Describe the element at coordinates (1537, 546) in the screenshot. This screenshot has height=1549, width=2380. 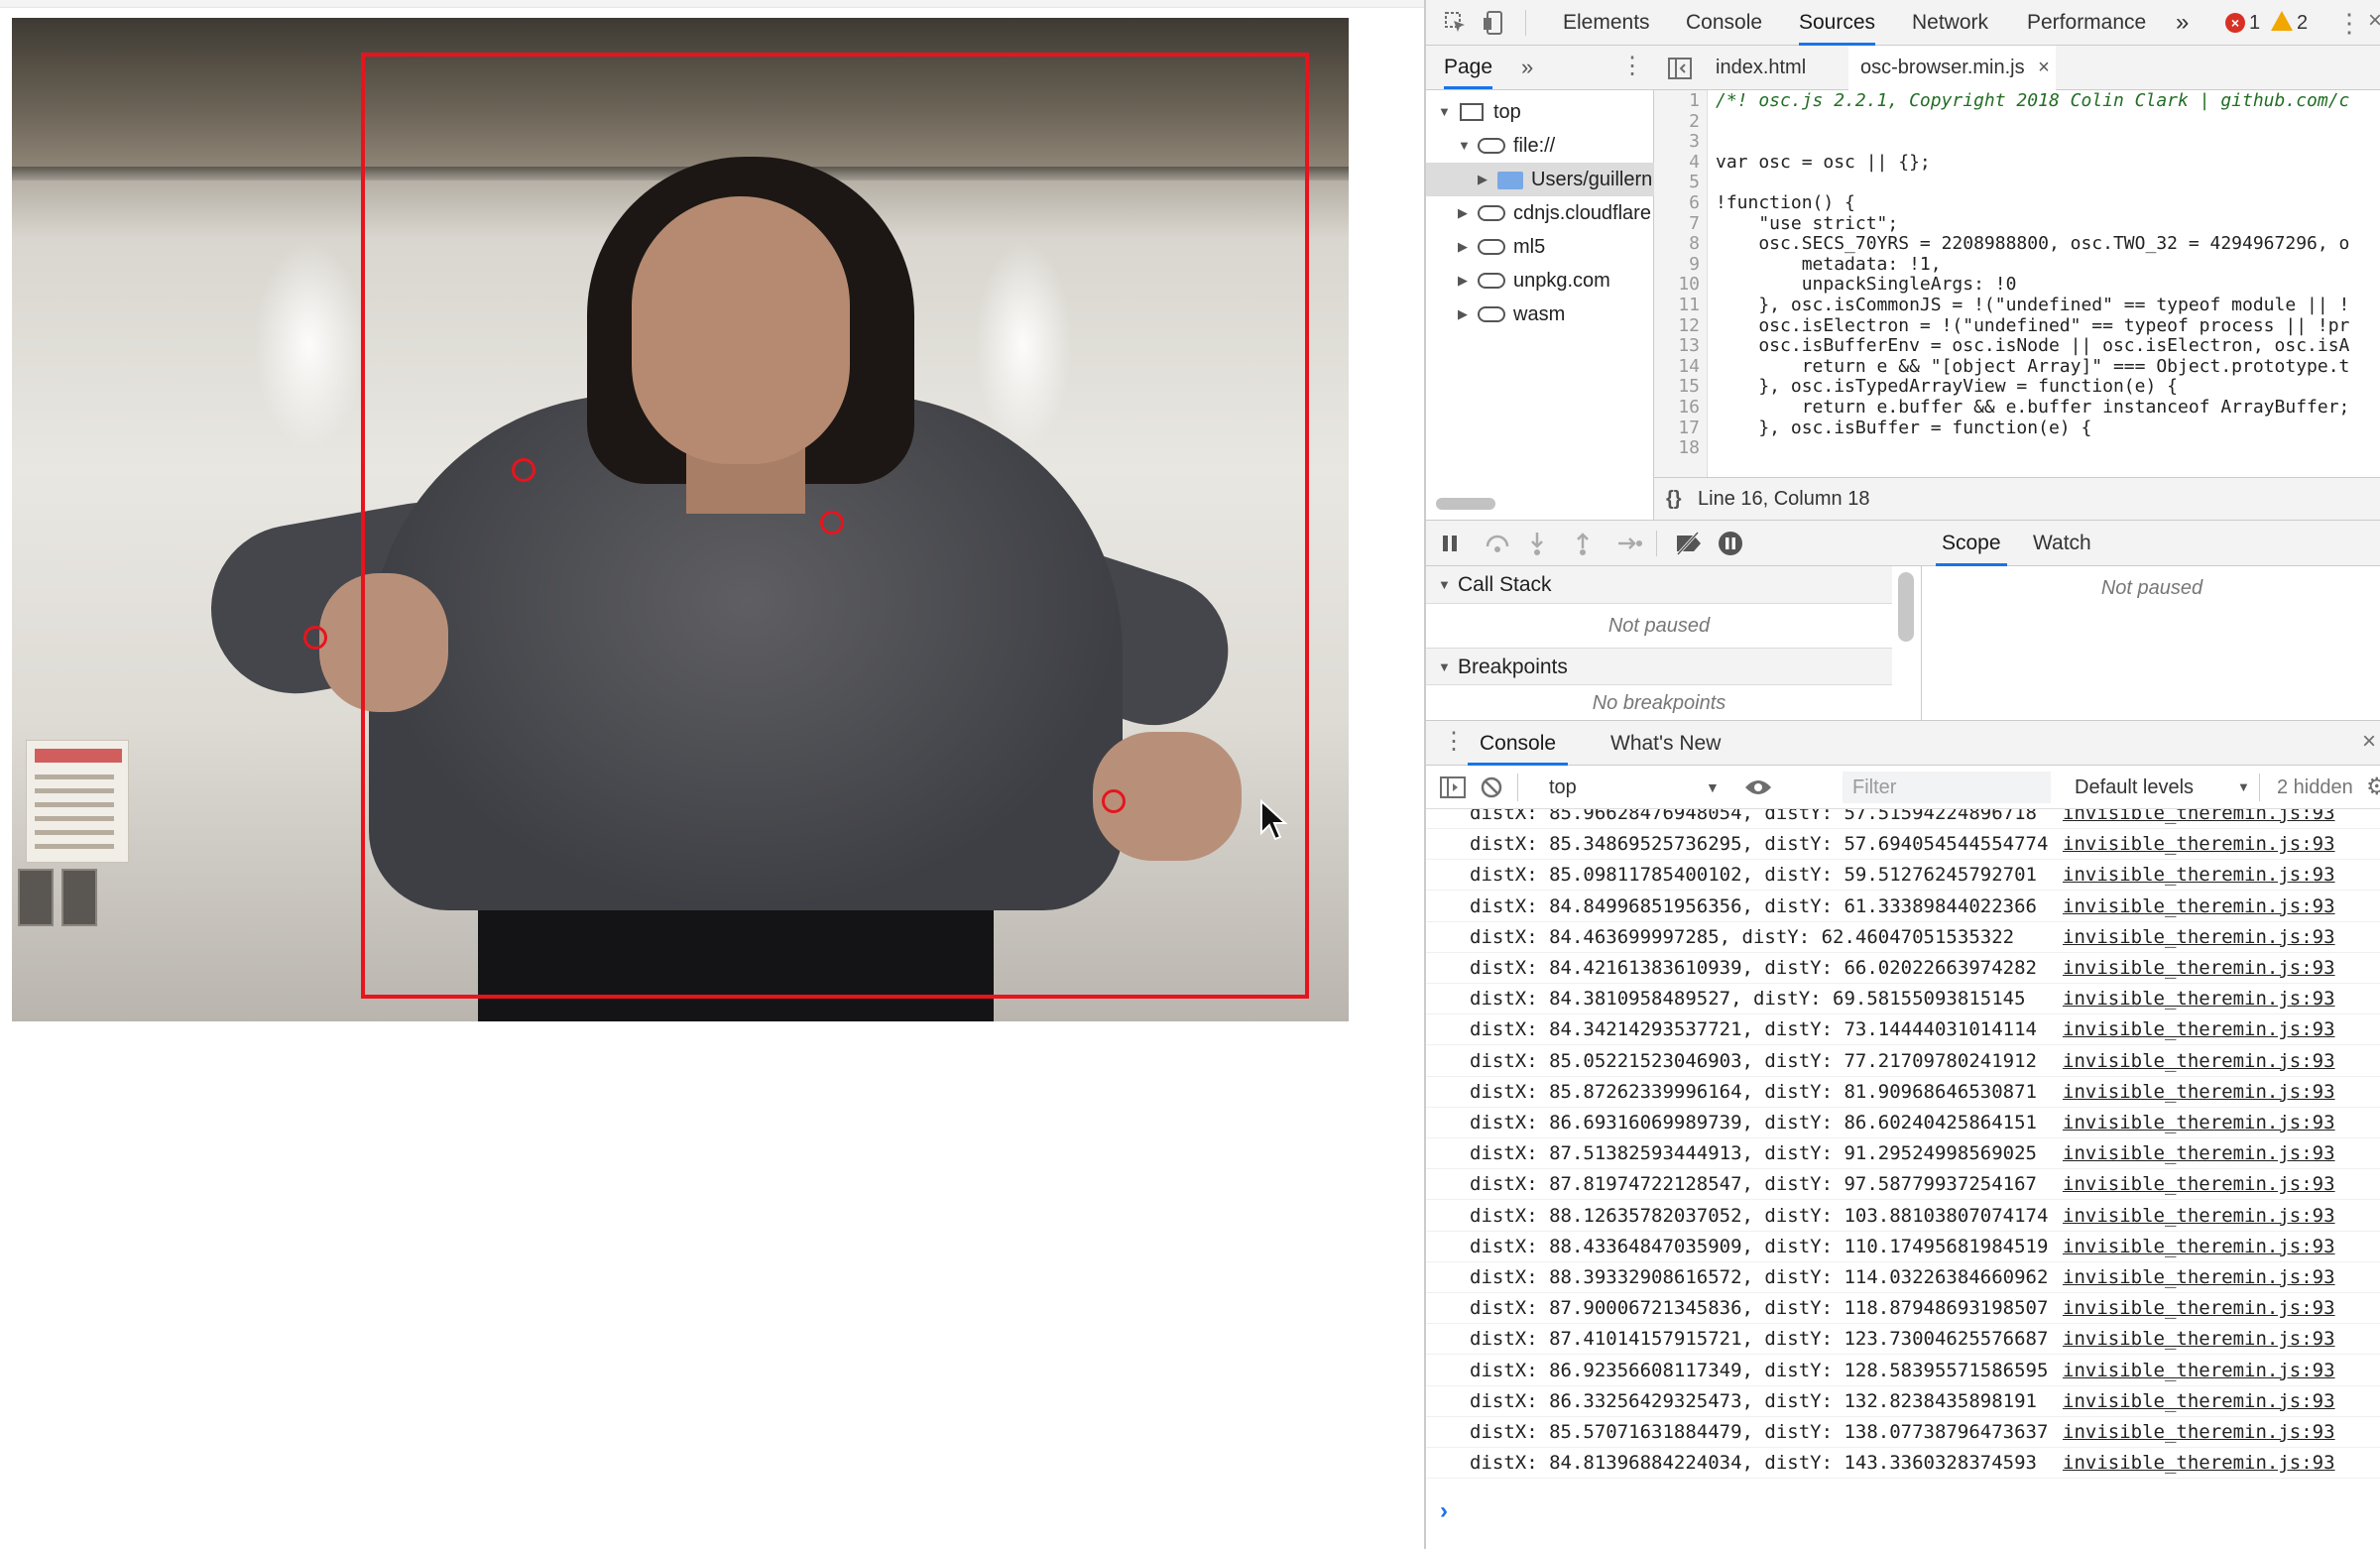
I see `step-into-icon` at that location.